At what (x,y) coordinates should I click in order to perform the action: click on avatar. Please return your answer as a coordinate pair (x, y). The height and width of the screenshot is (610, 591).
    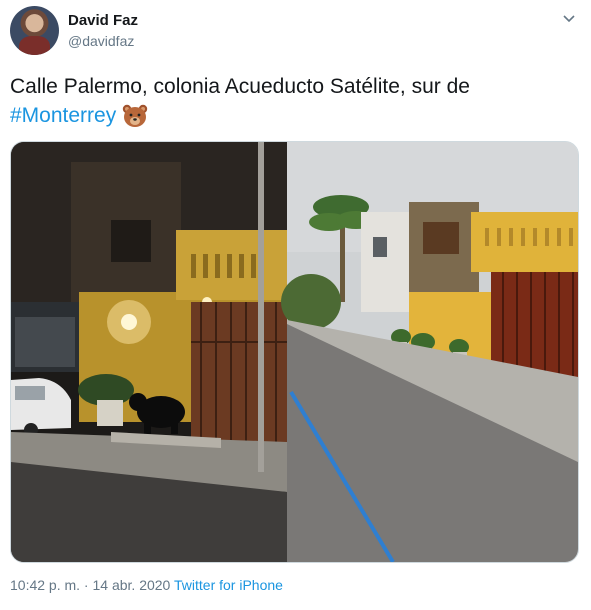
    Looking at the image, I should click on (34, 30).